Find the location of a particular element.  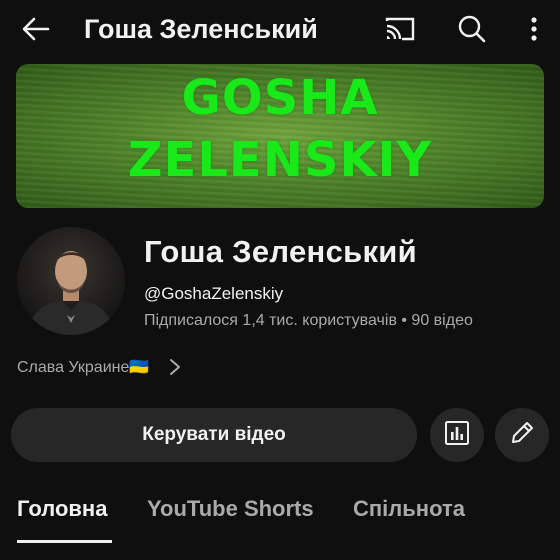

channel-description-text: Слава Украине🇺🇦 is located at coordinates (83, 367).